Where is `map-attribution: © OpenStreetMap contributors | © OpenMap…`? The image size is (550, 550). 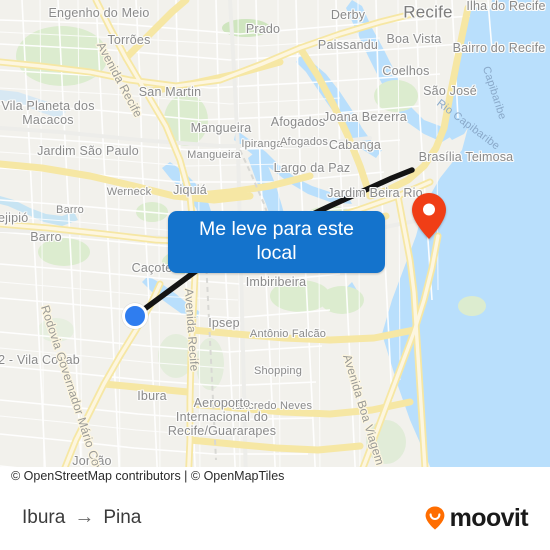 map-attribution: © OpenStreetMap contributors | © OpenMap… is located at coordinates (275, 476).